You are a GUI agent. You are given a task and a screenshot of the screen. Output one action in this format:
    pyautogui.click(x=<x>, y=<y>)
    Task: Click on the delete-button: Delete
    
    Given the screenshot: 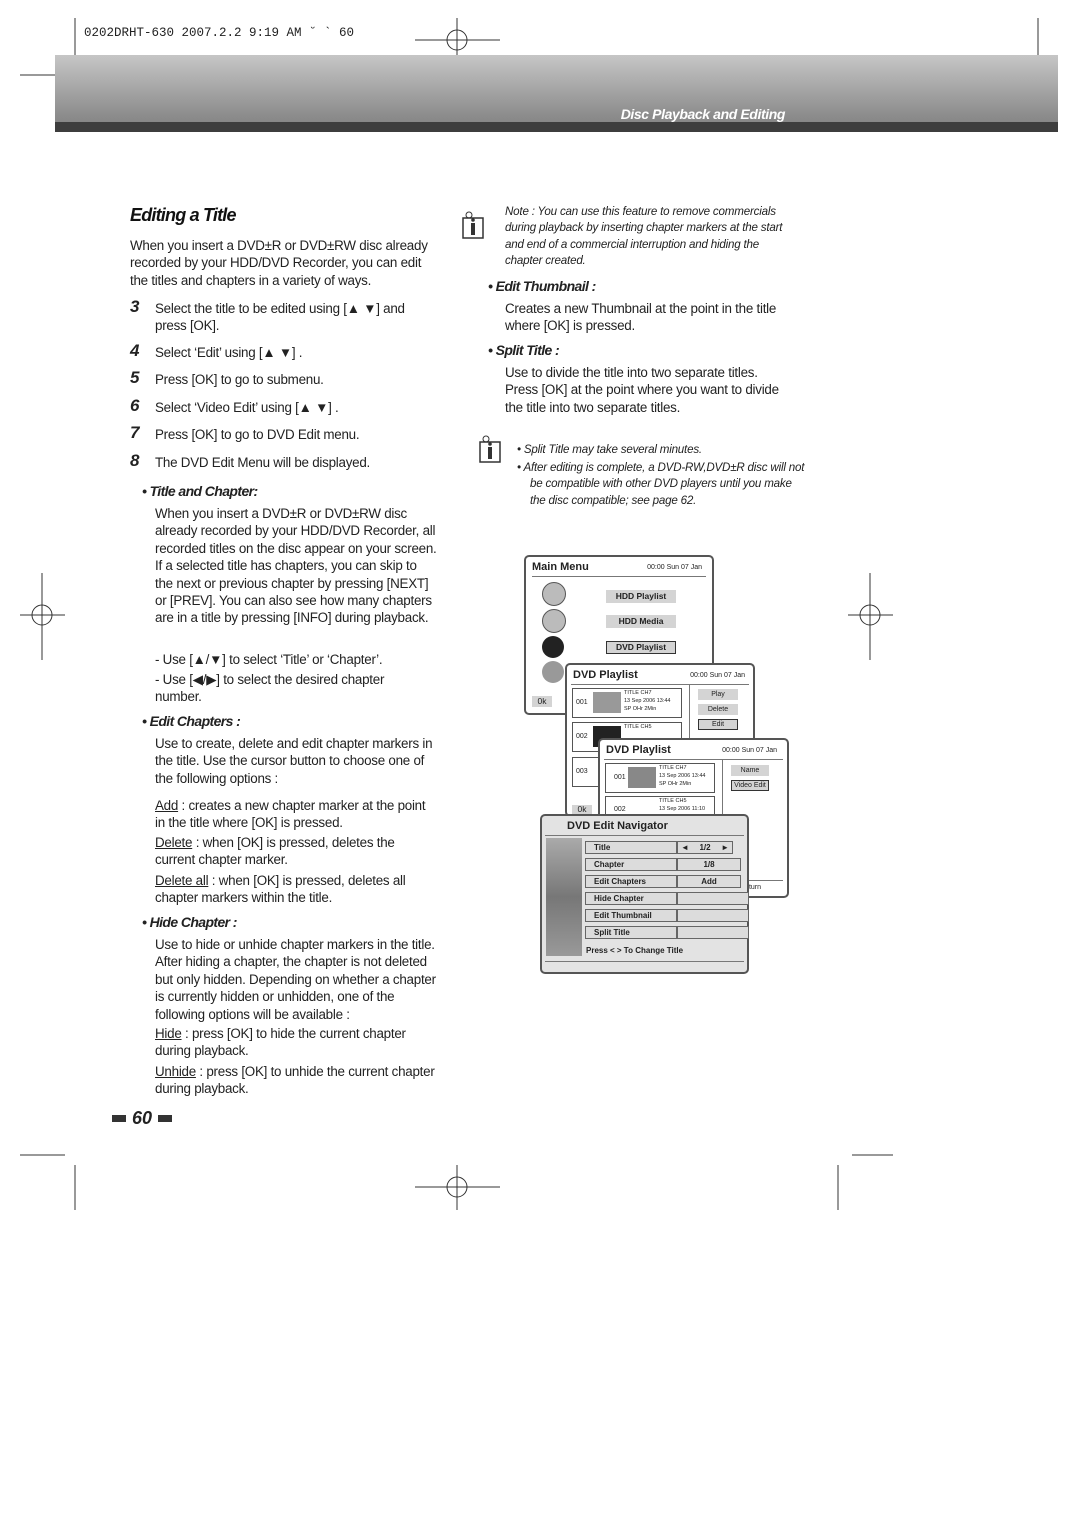 What is the action you would take?
    pyautogui.click(x=718, y=709)
    